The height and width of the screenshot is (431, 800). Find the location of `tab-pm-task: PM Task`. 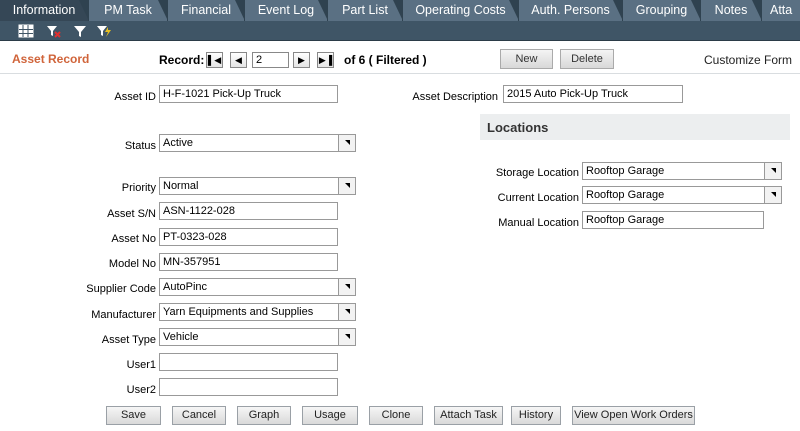

tab-pm-task: PM Task is located at coordinates (128, 10).